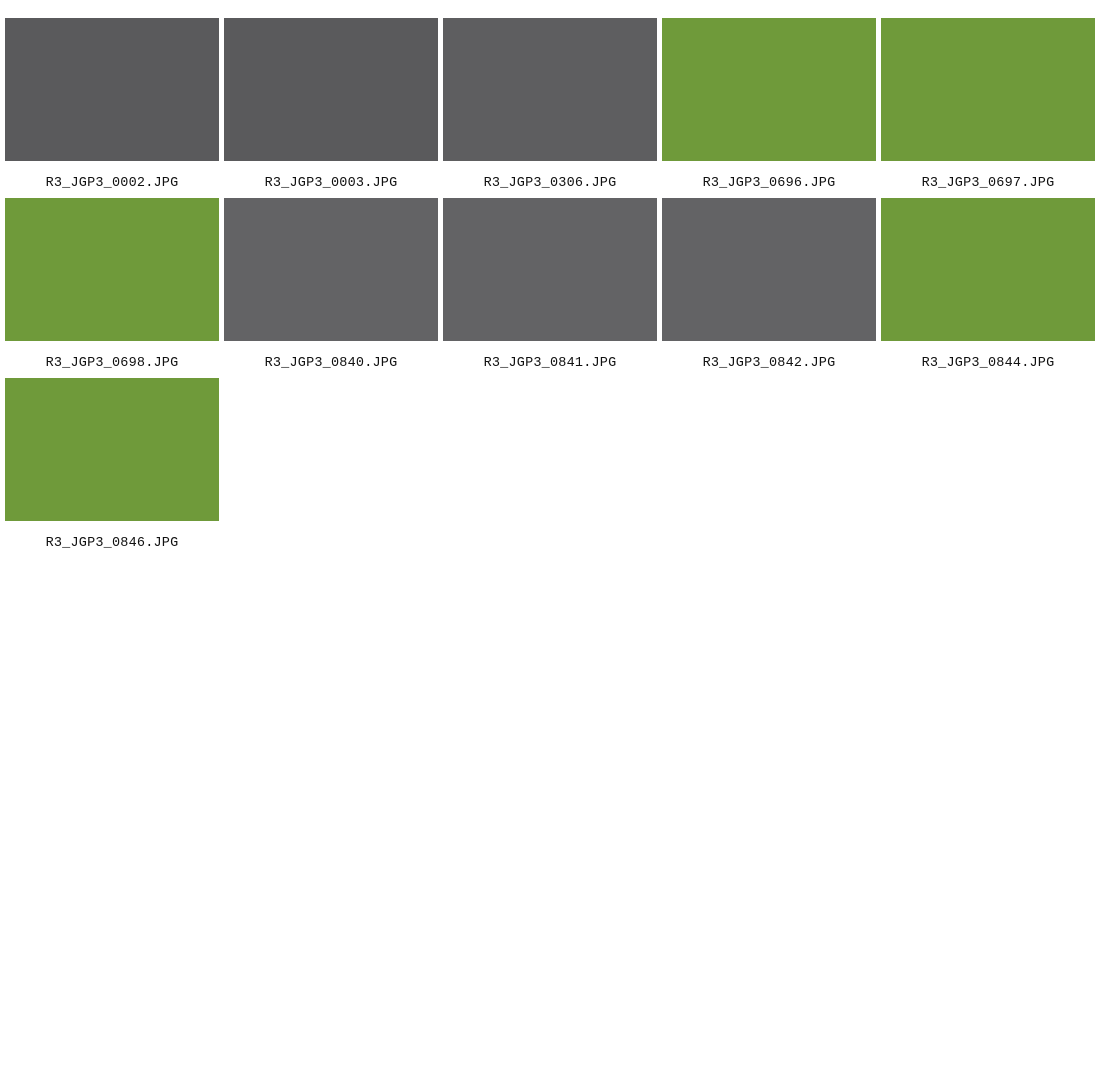  I want to click on gallery-item: R3_JGP3_0841.JPG, so click(550, 288).